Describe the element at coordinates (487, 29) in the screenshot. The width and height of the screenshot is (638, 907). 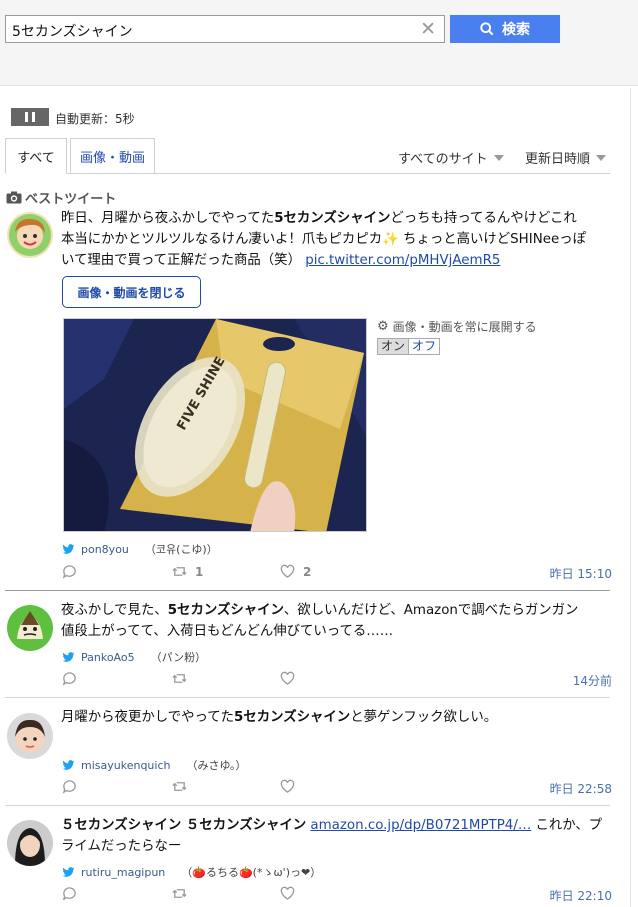
I see `search-icon` at that location.